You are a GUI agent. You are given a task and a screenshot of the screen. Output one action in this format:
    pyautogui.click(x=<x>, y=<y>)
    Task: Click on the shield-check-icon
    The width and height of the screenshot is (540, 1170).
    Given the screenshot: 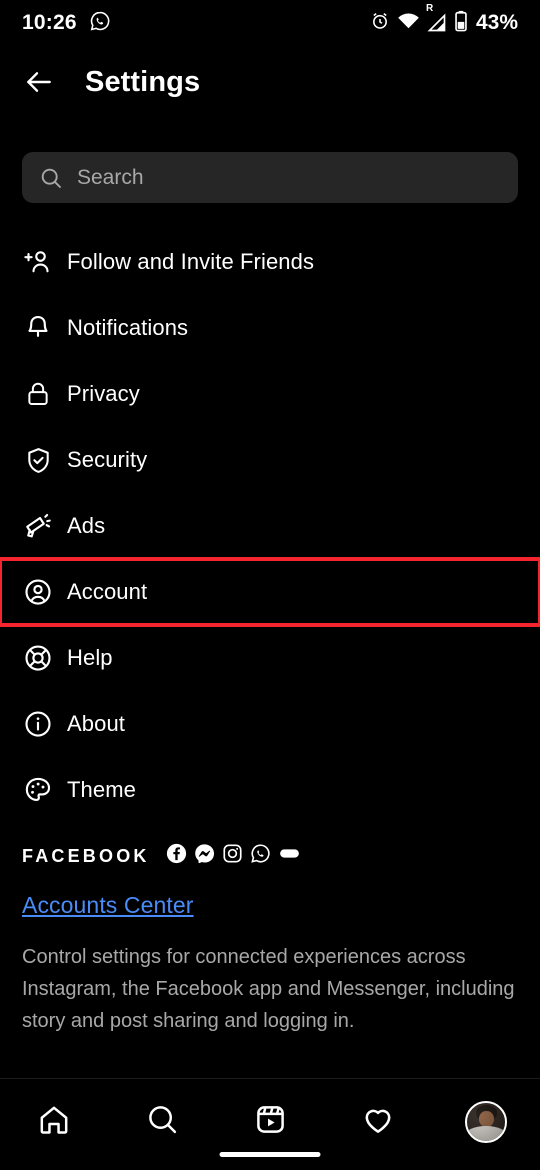 What is the action you would take?
    pyautogui.click(x=38, y=460)
    